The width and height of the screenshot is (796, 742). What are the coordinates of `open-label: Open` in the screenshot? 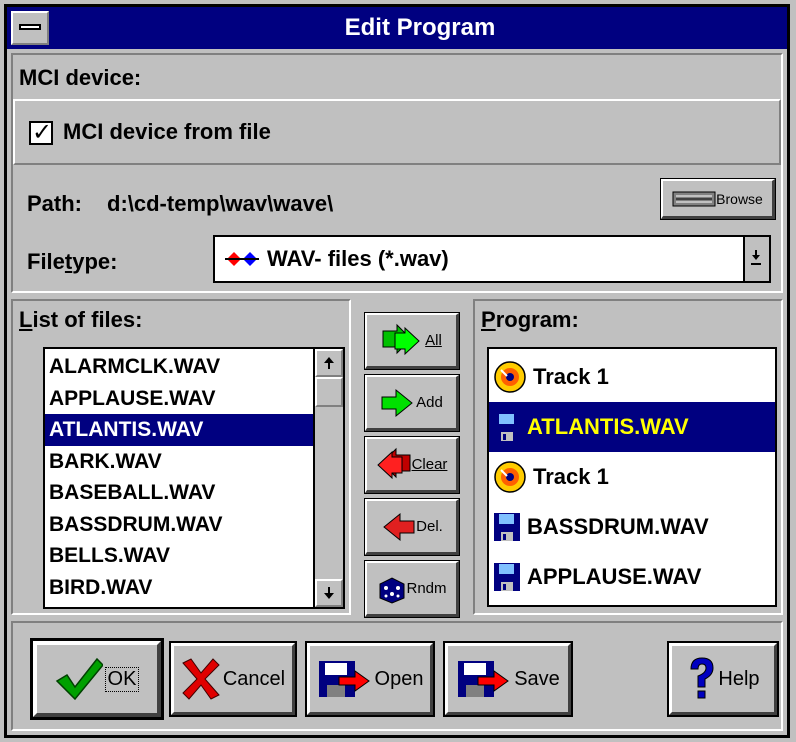 It's located at (399, 678).